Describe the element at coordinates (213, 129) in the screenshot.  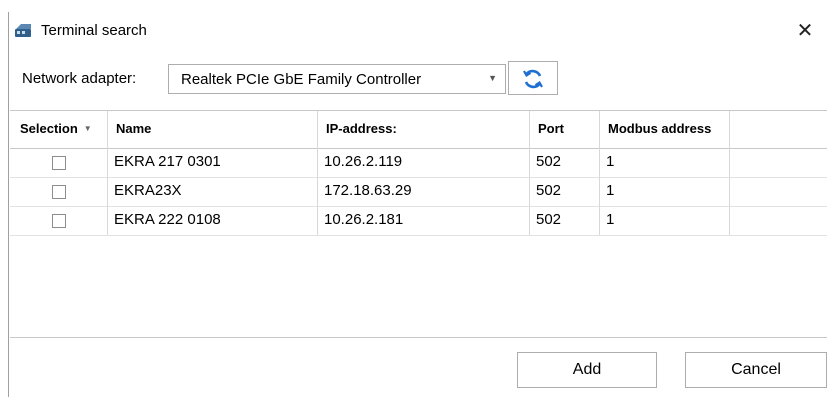
I see `column-header-name: Name` at that location.